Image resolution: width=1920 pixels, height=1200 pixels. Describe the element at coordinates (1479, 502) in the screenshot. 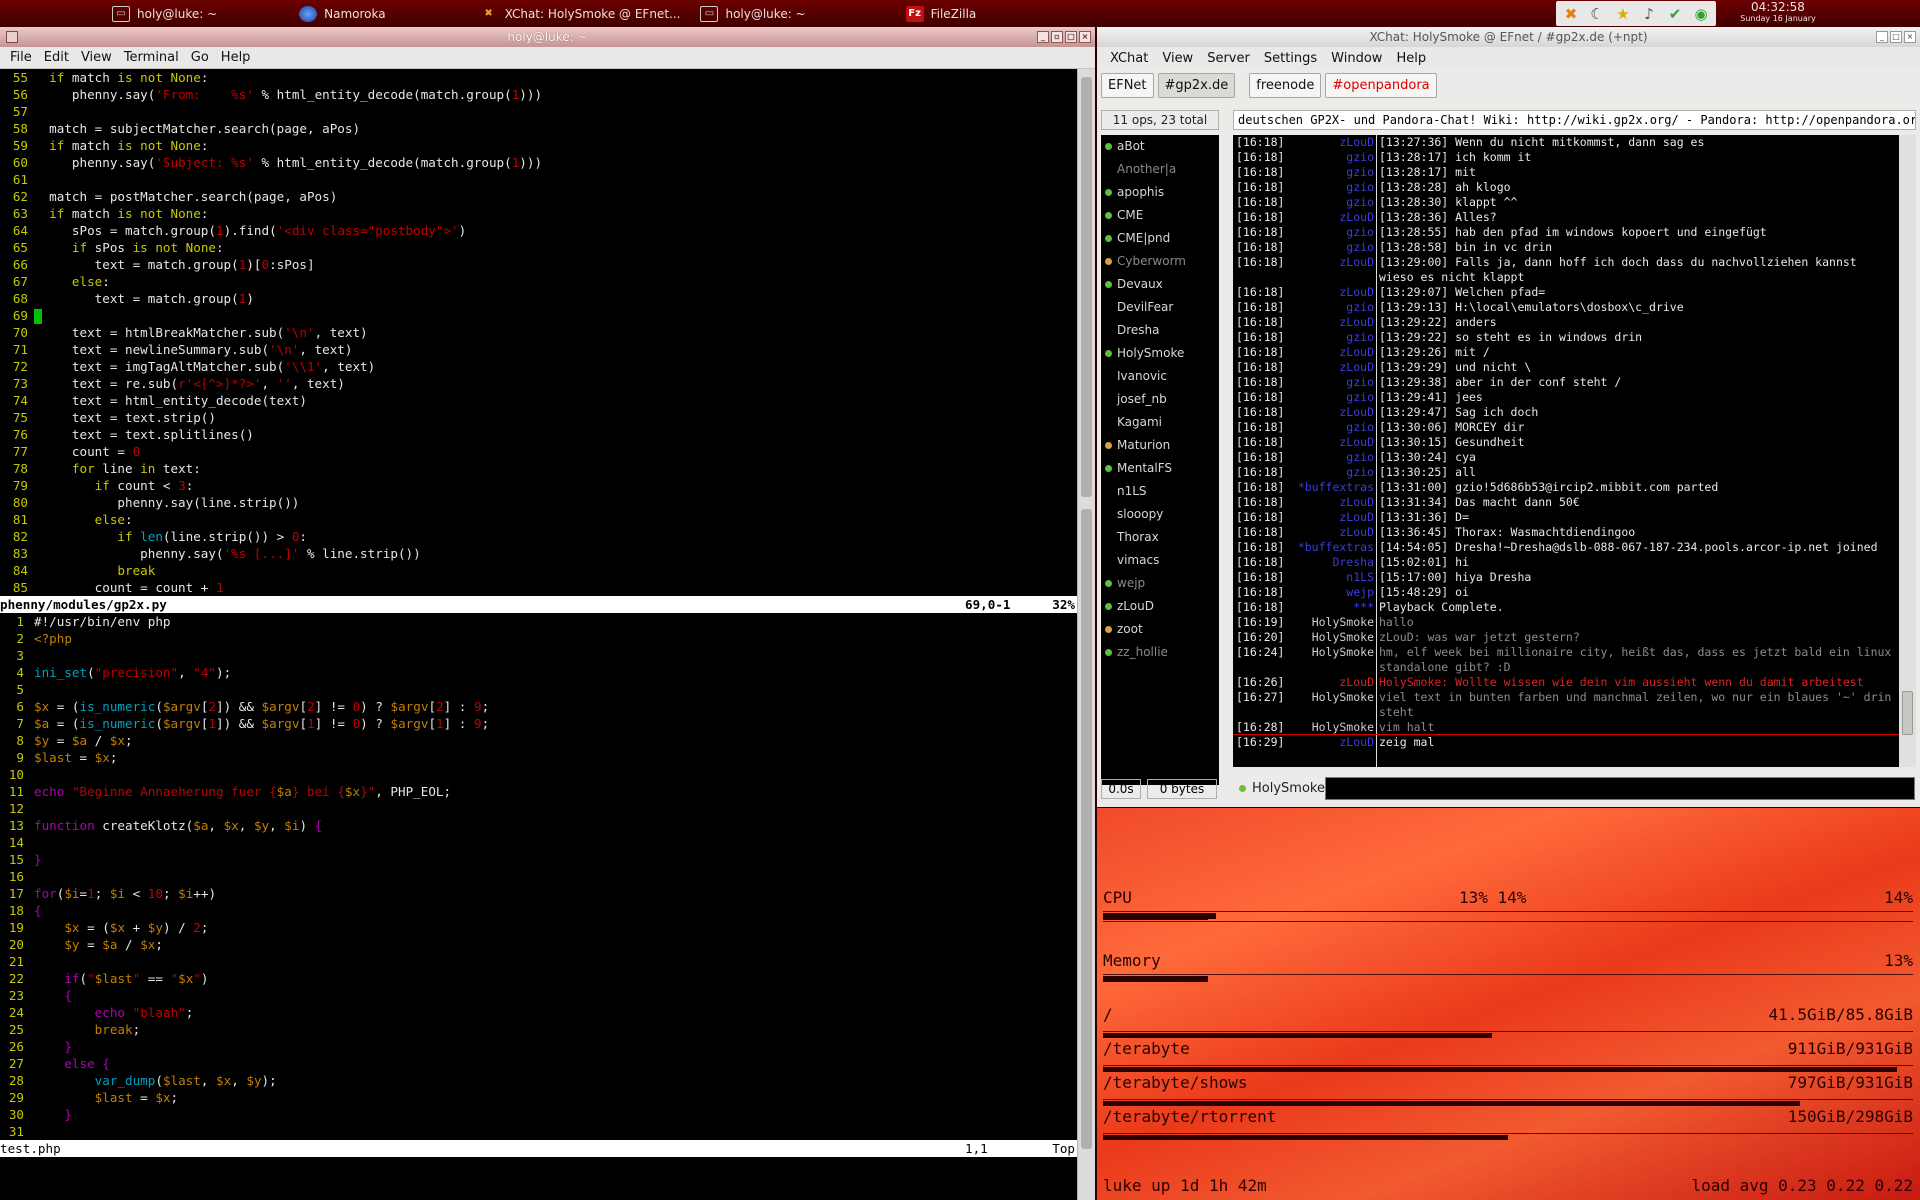

I see `message-text: [13:31:34] Das macht dann 50€` at that location.